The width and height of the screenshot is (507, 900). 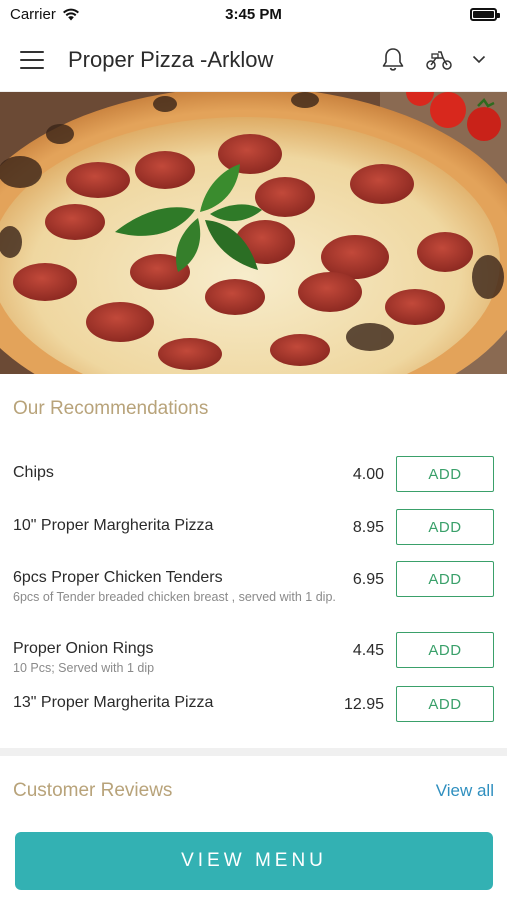 What do you see at coordinates (253, 704) in the screenshot?
I see `menu-item: 13" Proper Margherita Pizza 12.95 ADD` at bounding box center [253, 704].